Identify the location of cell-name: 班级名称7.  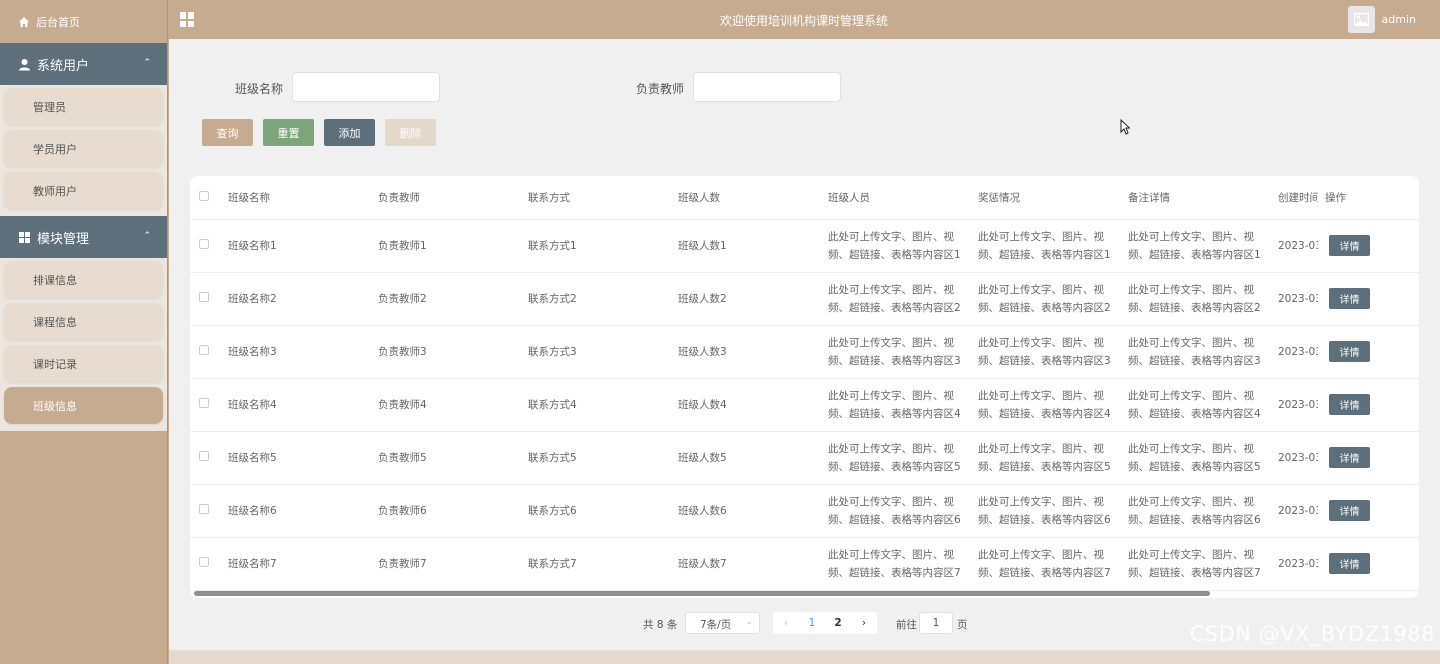
(252, 564).